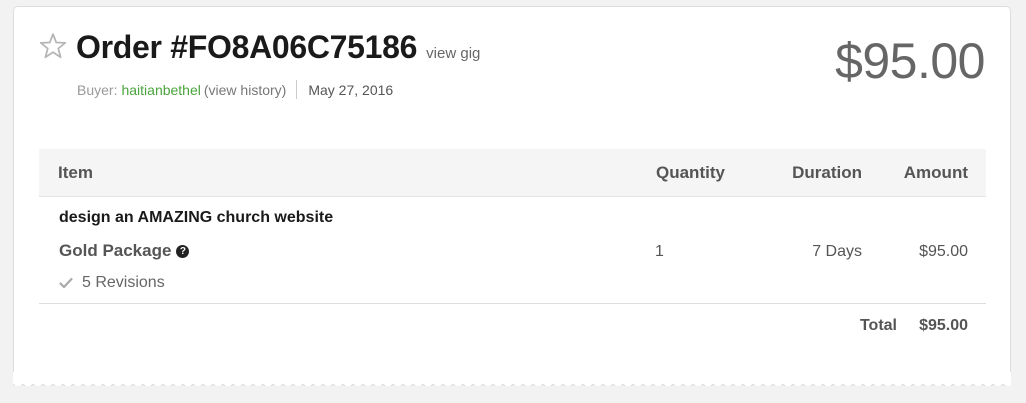 This screenshot has width=1026, height=403. Describe the element at coordinates (351, 89) in the screenshot. I see `order-date: May 27, 2016` at that location.